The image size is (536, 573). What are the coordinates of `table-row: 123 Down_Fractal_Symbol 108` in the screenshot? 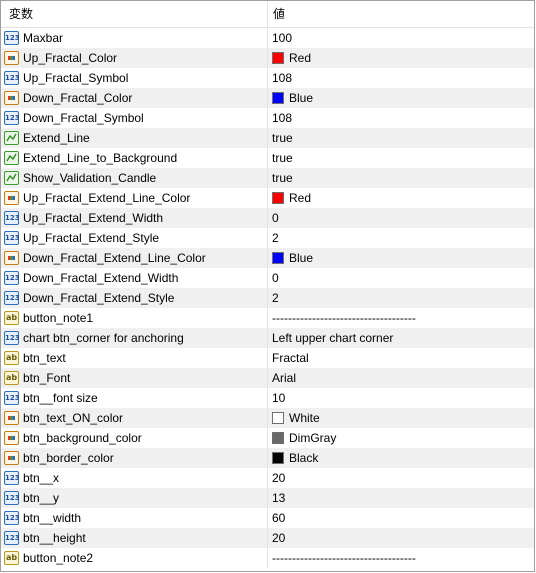 It's located at (267, 118).